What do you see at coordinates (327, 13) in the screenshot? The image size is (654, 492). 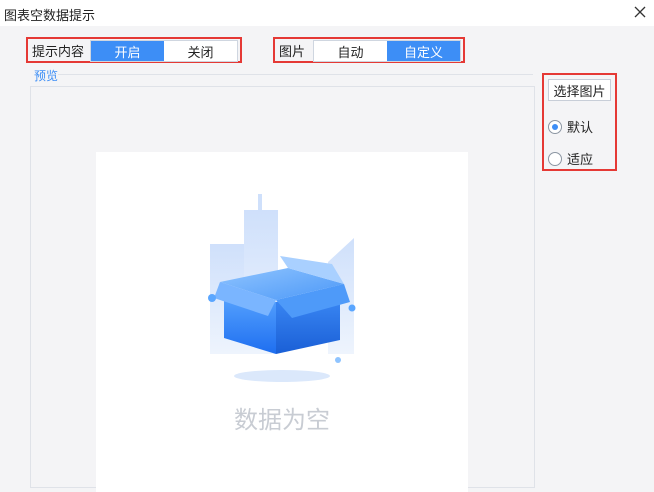 I see `title-bar: 图表空数据提示` at bounding box center [327, 13].